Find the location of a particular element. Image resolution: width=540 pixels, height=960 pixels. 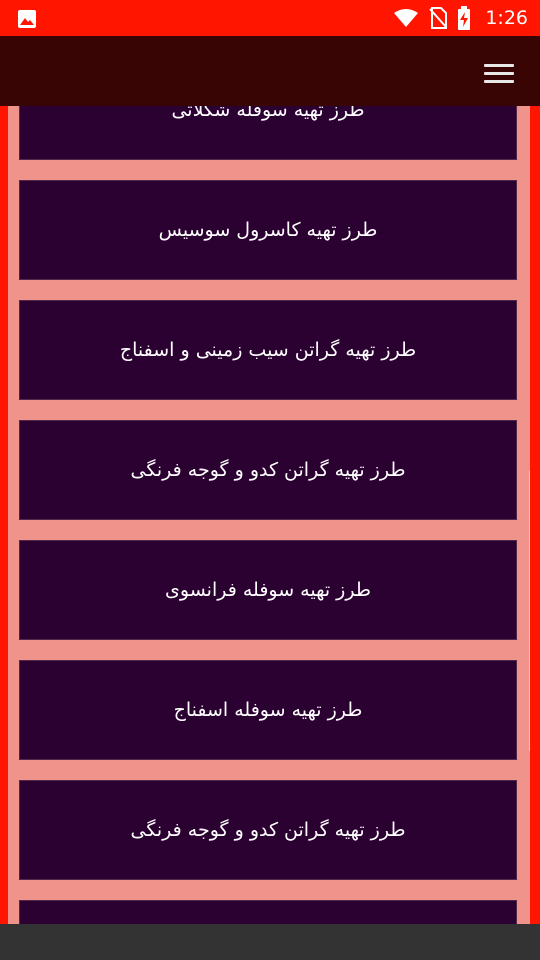

list-item-label: طرز تهیه گراتن سیب زمینی و اسفناج is located at coordinates (268, 350).